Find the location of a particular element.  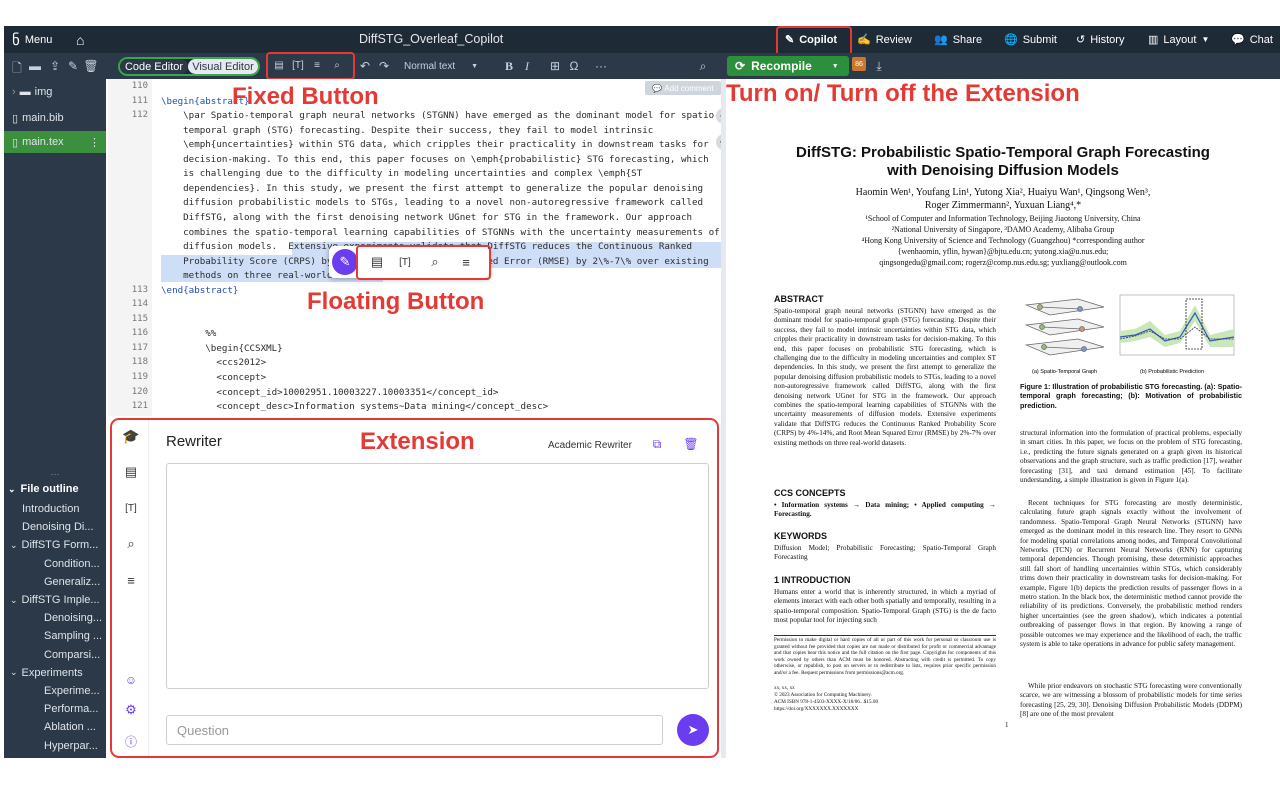

floating-button-annotation: Floating Button is located at coordinates (396, 301).